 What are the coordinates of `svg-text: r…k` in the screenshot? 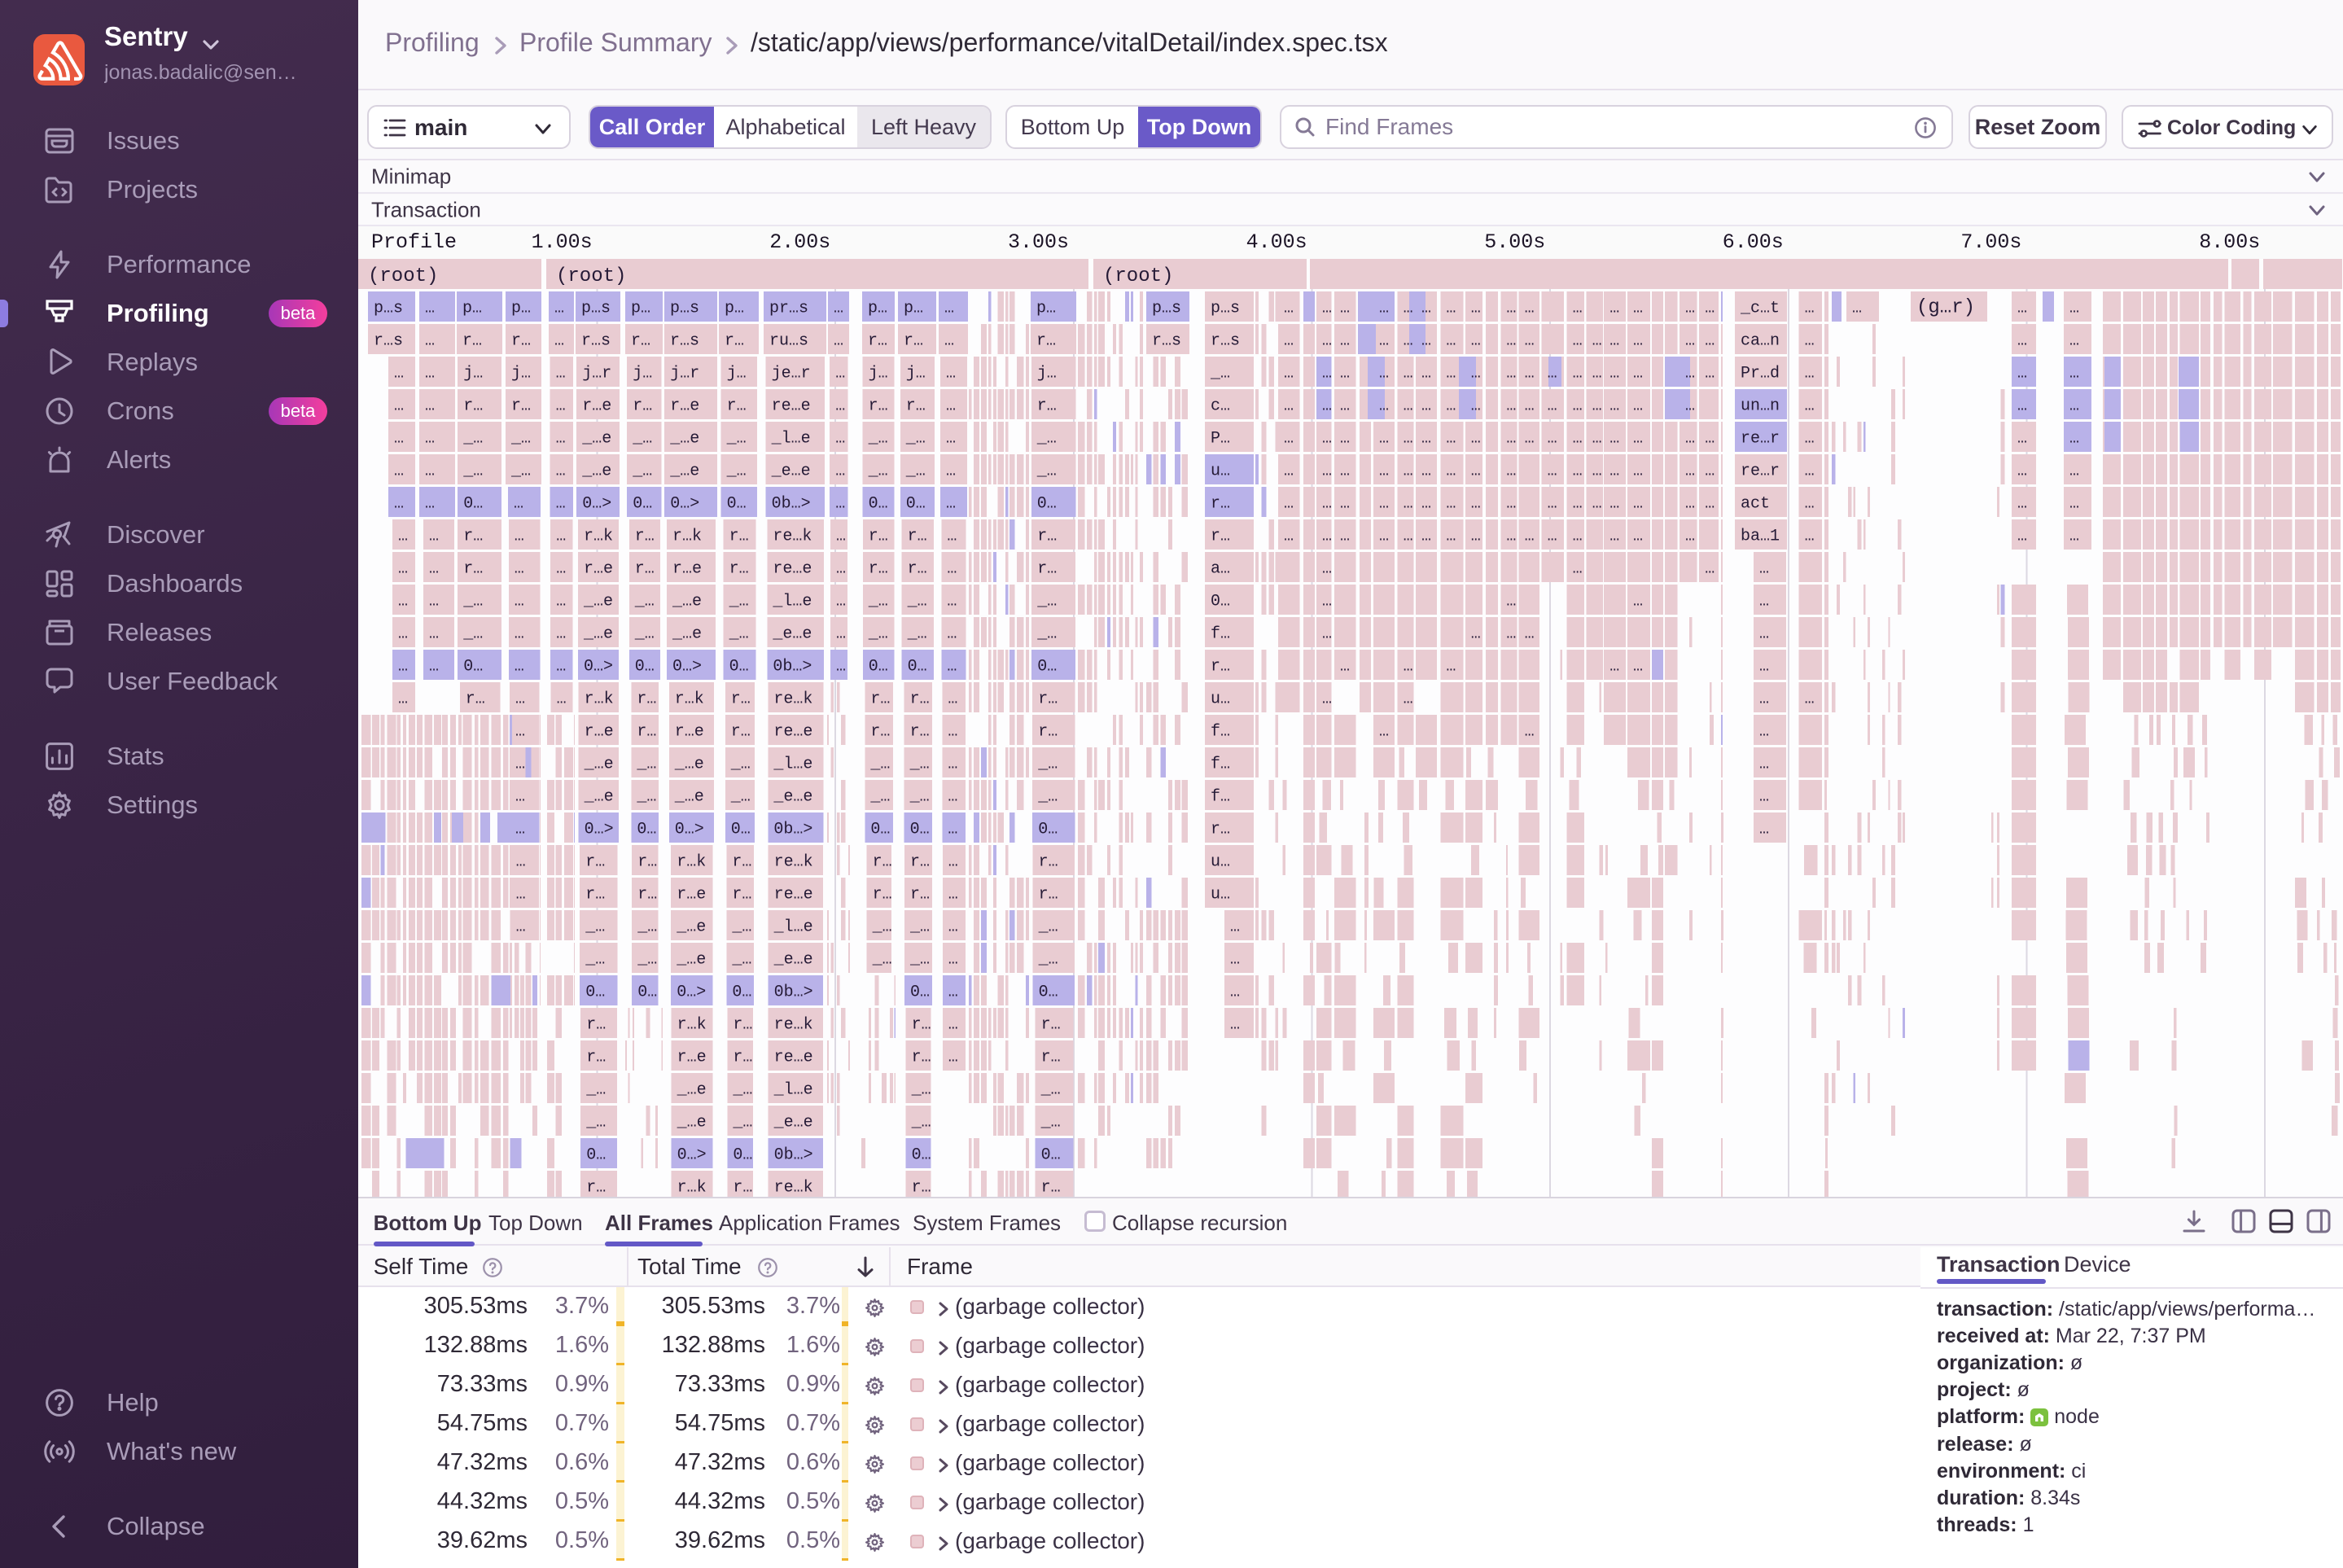 It's located at (692, 1188).